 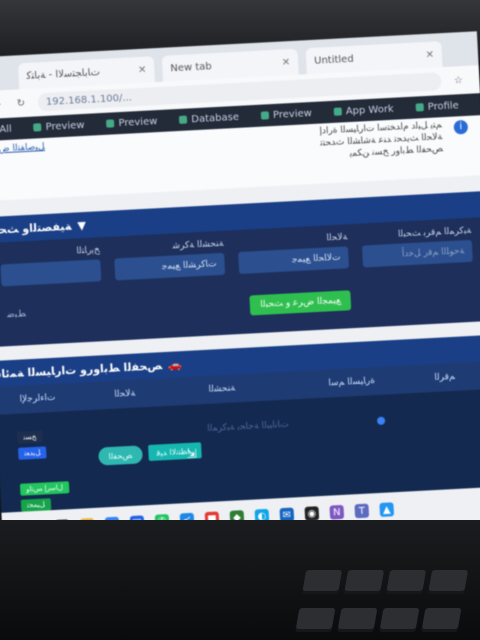 What do you see at coordinates (2, 105) in the screenshot?
I see `back-icon: ←` at bounding box center [2, 105].